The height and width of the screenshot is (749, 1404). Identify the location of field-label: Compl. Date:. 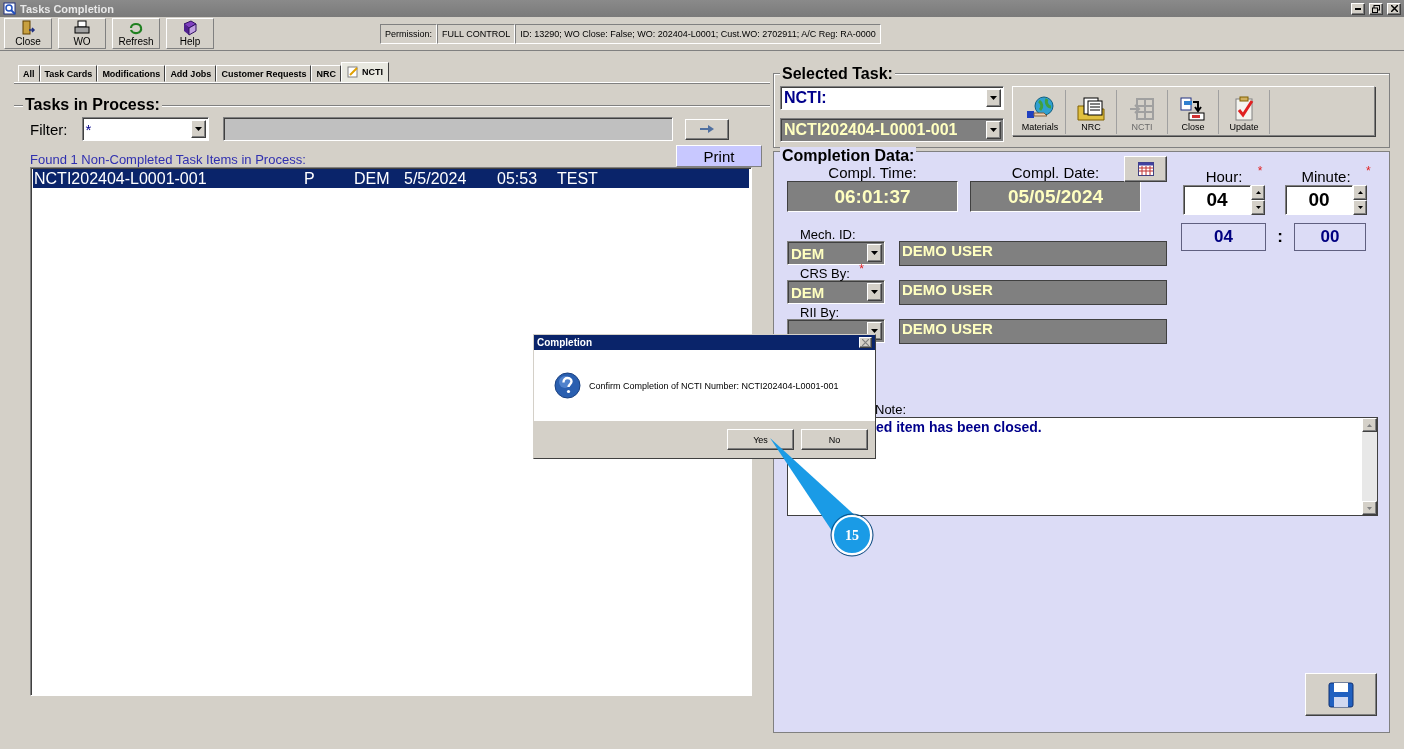
(1055, 172).